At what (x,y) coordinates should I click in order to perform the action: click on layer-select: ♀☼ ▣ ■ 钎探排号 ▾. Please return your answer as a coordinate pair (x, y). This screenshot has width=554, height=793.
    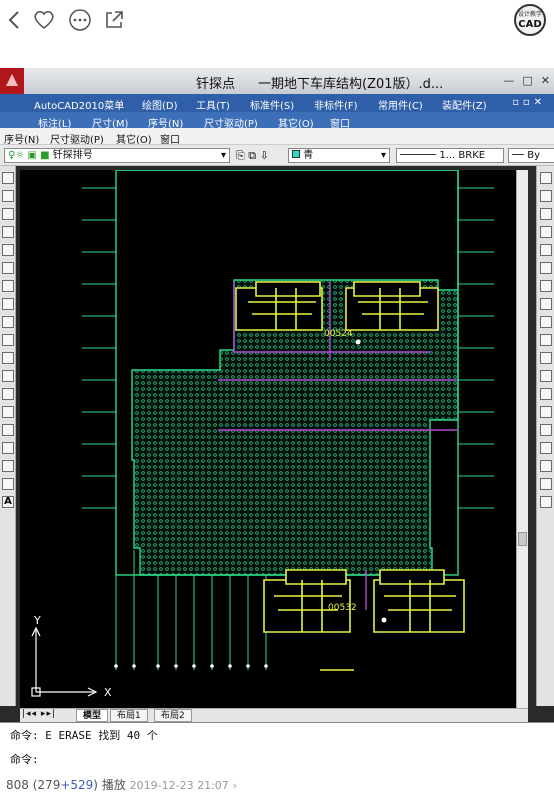
    Looking at the image, I should click on (117, 155).